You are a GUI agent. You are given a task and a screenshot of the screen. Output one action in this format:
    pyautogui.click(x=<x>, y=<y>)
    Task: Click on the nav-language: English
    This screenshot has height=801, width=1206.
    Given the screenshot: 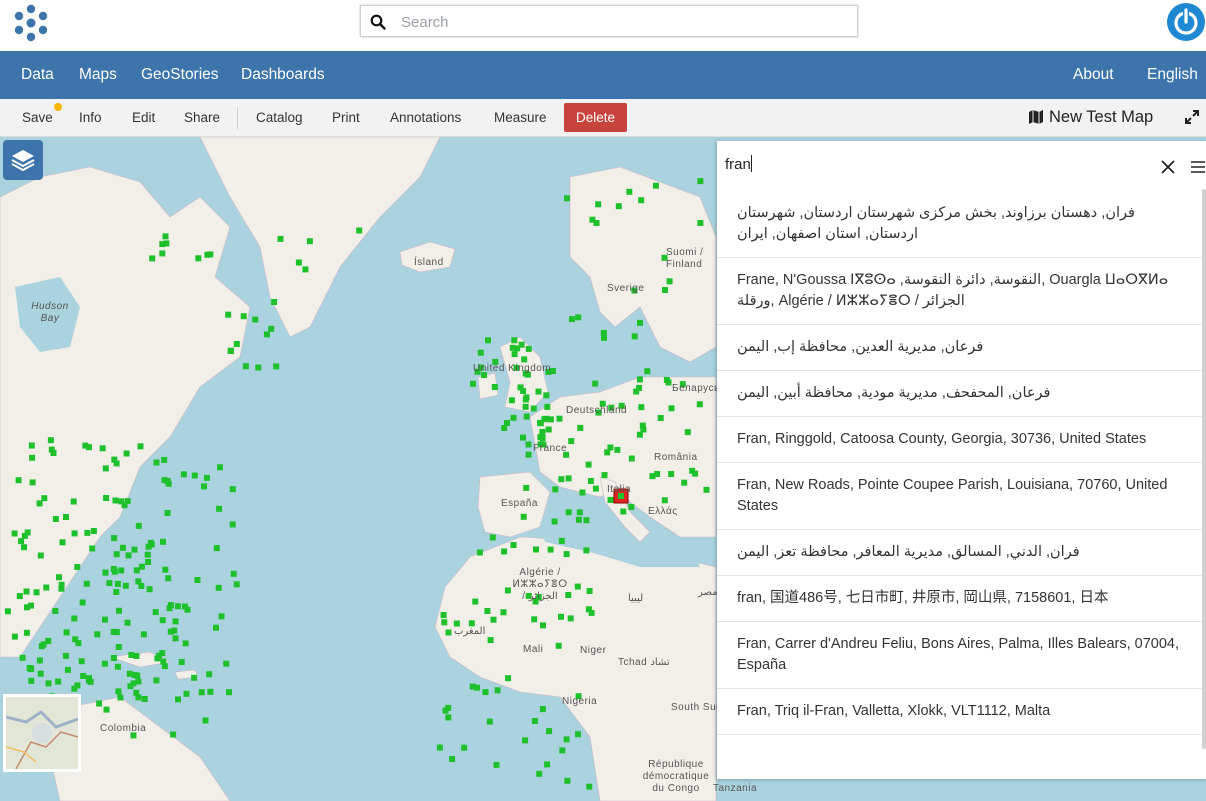 What is the action you would take?
    pyautogui.click(x=1172, y=75)
    